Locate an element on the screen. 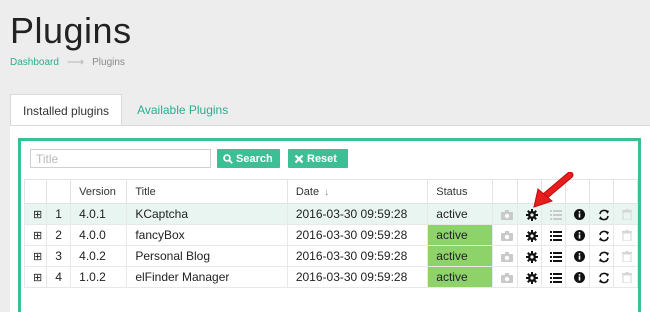  search-button-label: Search is located at coordinates (254, 158).